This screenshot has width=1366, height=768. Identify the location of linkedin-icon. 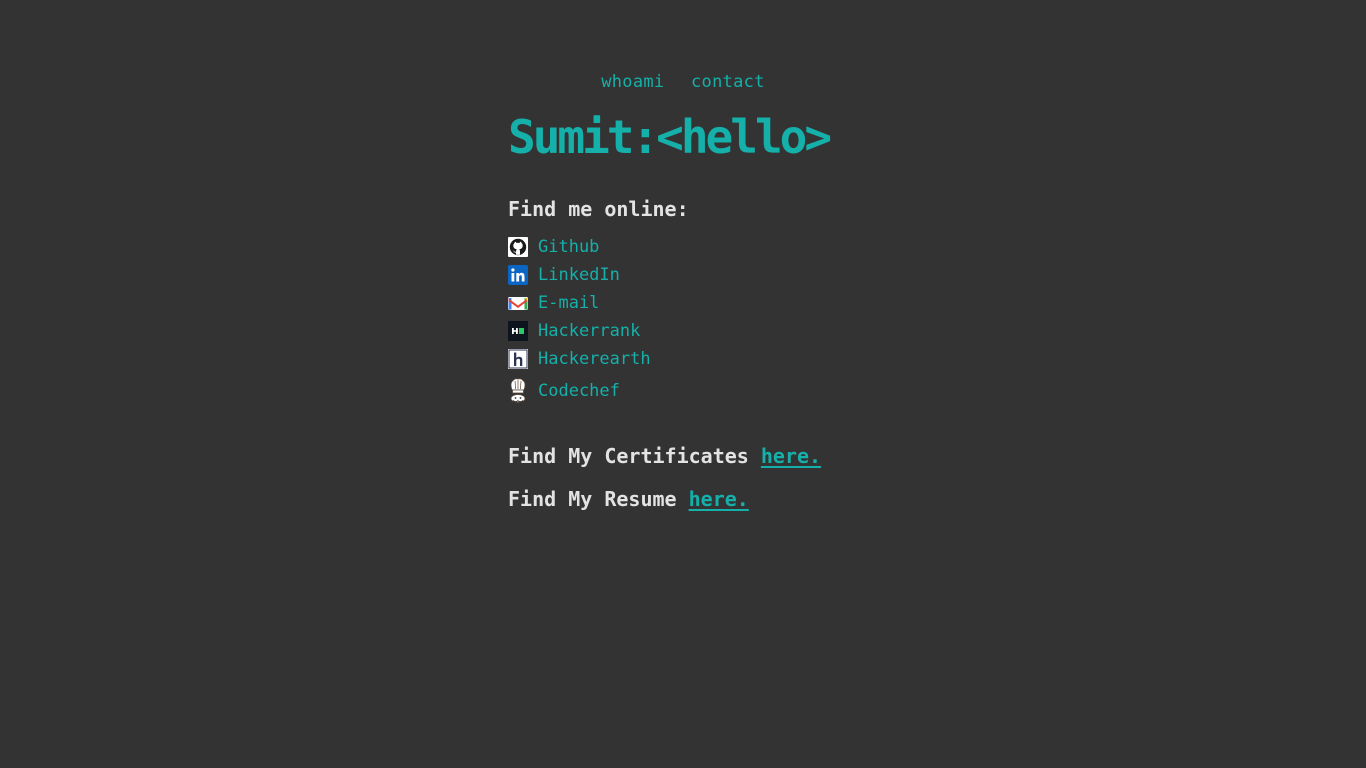
(518, 275).